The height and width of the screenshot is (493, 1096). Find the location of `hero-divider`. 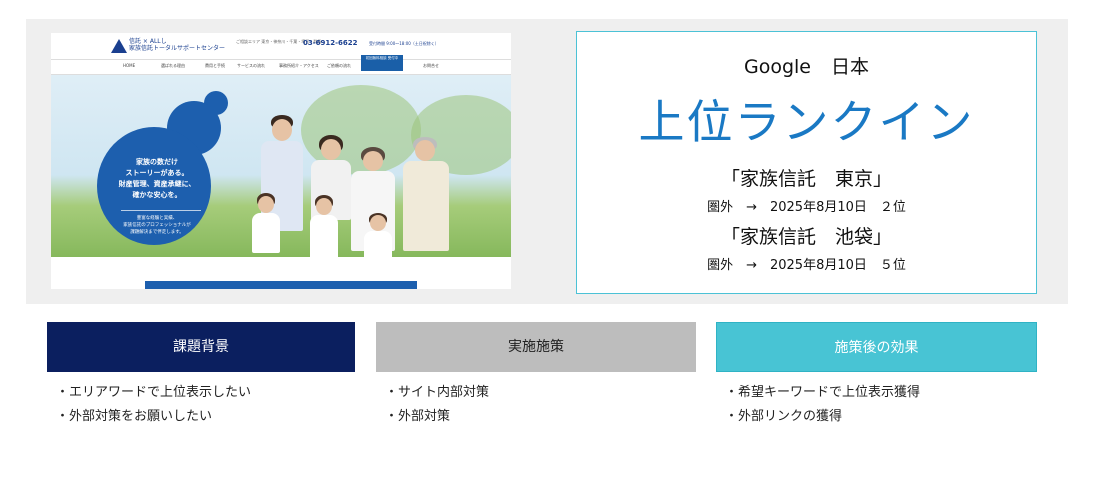

hero-divider is located at coordinates (161, 210).